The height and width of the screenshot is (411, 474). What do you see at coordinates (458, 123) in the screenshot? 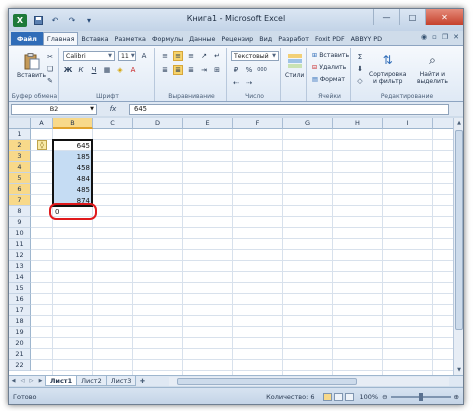
I see `scroll-up-icon: ▲` at bounding box center [458, 123].